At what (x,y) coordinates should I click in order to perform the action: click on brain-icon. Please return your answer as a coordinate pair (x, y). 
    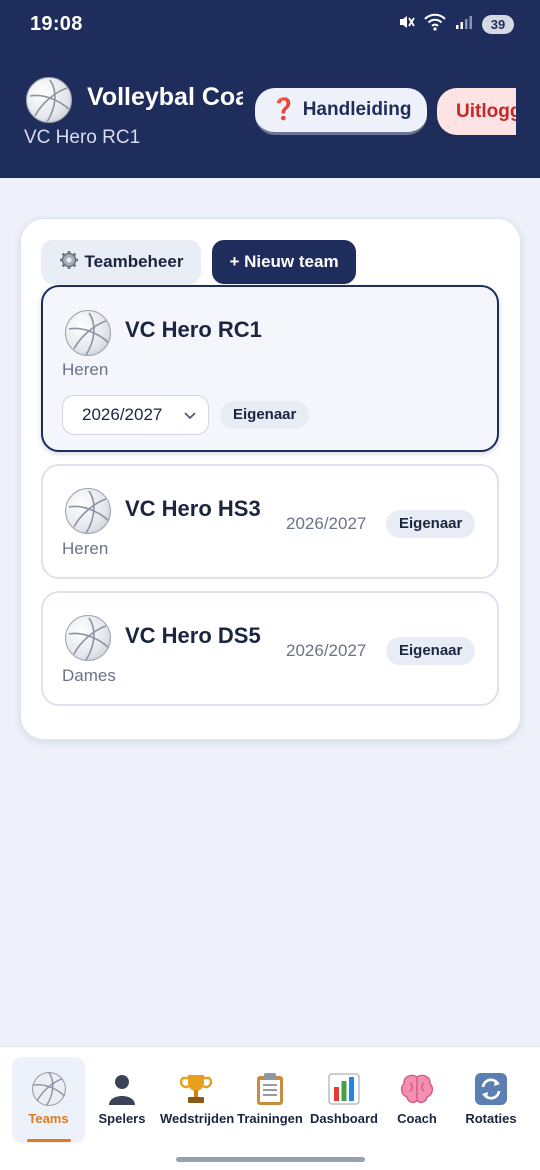
    Looking at the image, I should click on (417, 1089).